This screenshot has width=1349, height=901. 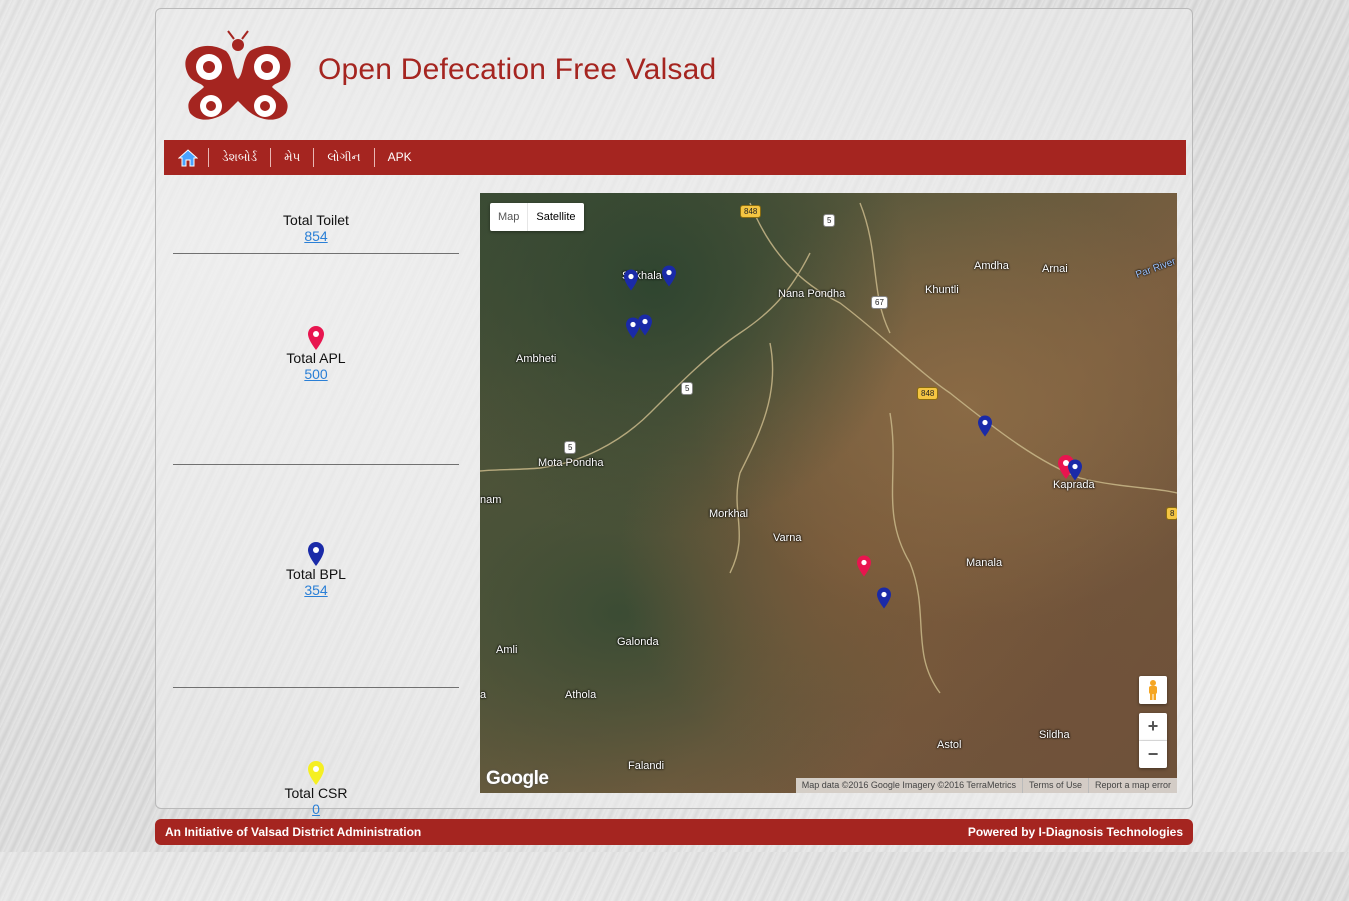 I want to click on place-label: Khuntli, so click(x=942, y=290).